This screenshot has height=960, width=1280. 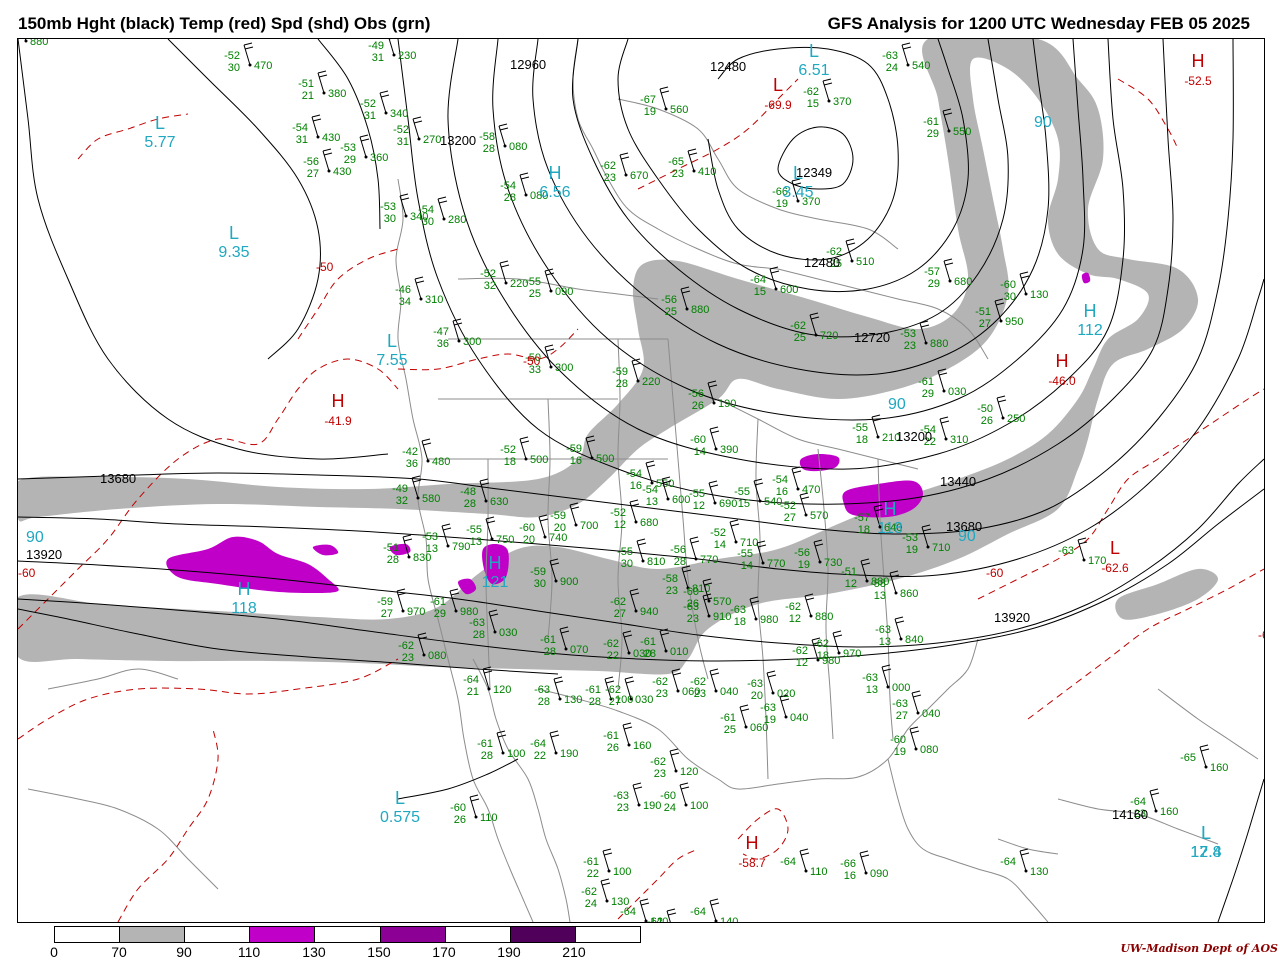 I want to click on obs-temp: -53, so click(x=910, y=538).